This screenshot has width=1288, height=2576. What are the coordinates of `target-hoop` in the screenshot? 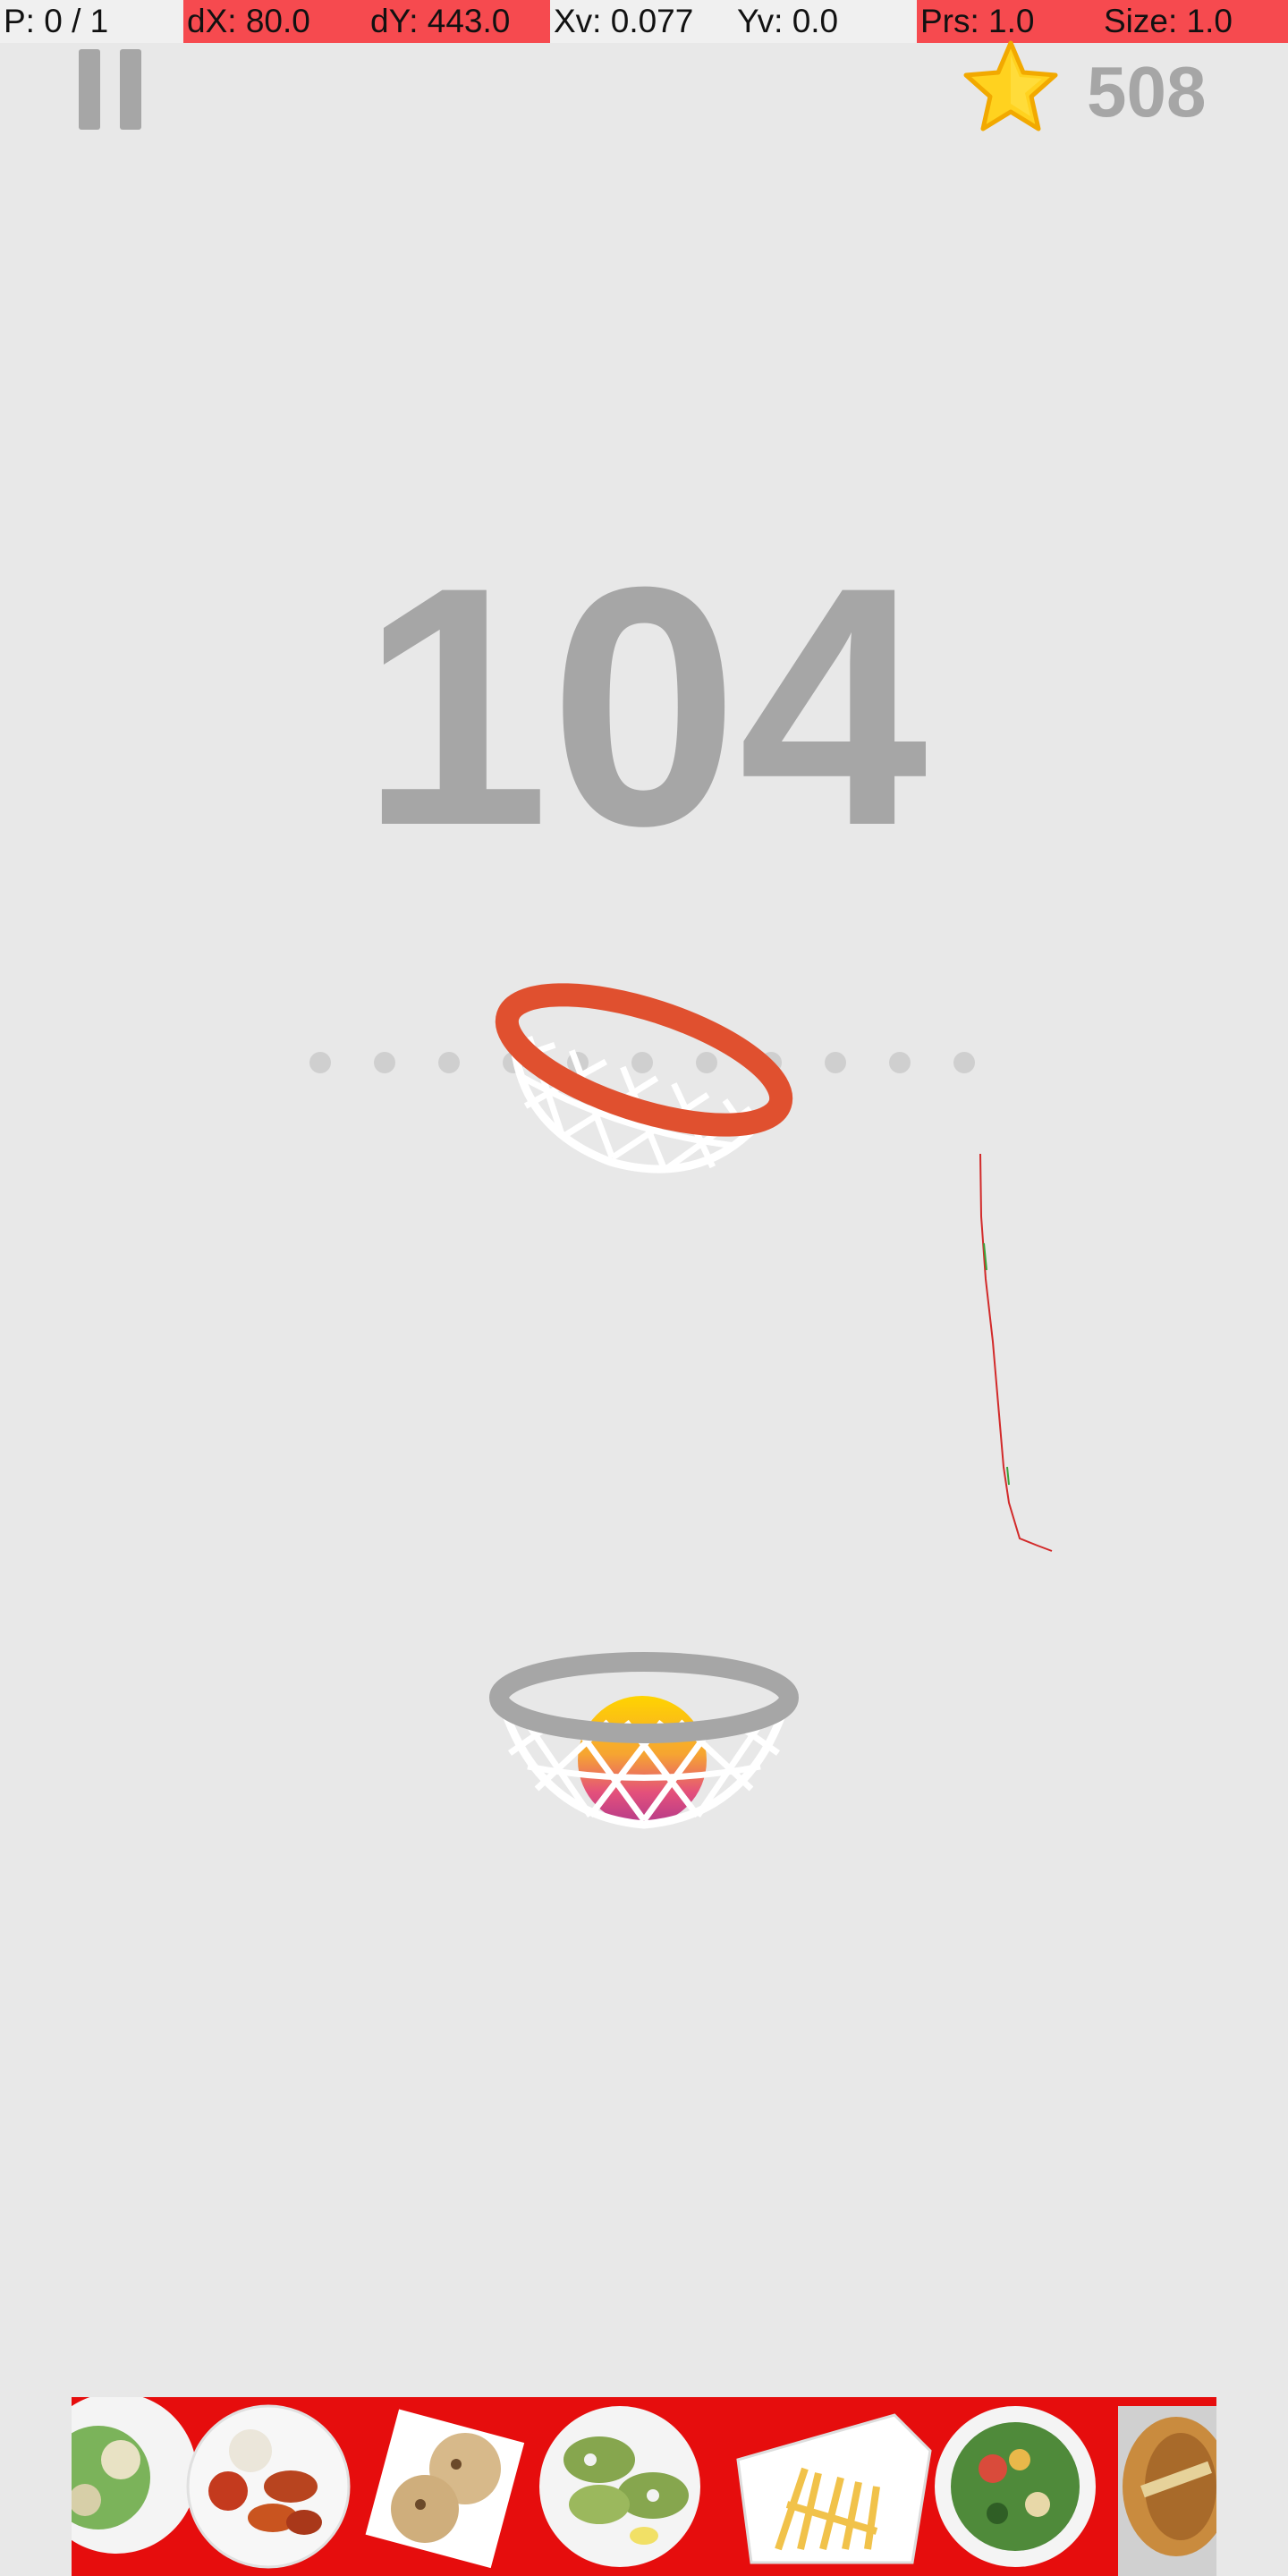 It's located at (644, 1078).